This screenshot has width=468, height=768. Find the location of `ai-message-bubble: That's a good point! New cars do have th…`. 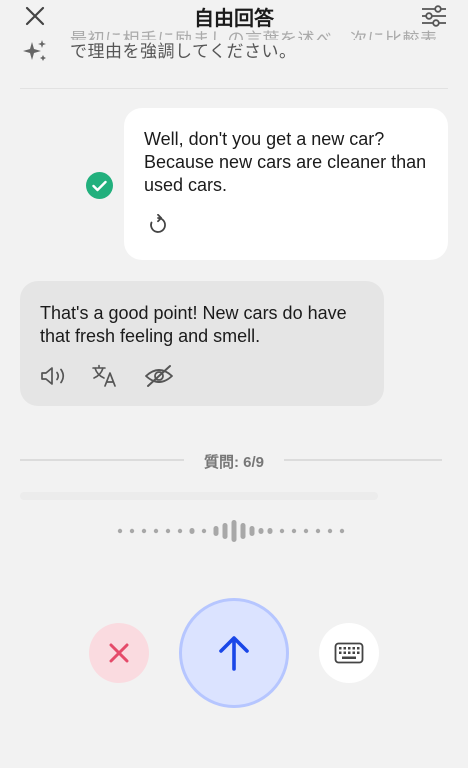

ai-message-bubble: That's a good point! New cars do have th… is located at coordinates (202, 343).